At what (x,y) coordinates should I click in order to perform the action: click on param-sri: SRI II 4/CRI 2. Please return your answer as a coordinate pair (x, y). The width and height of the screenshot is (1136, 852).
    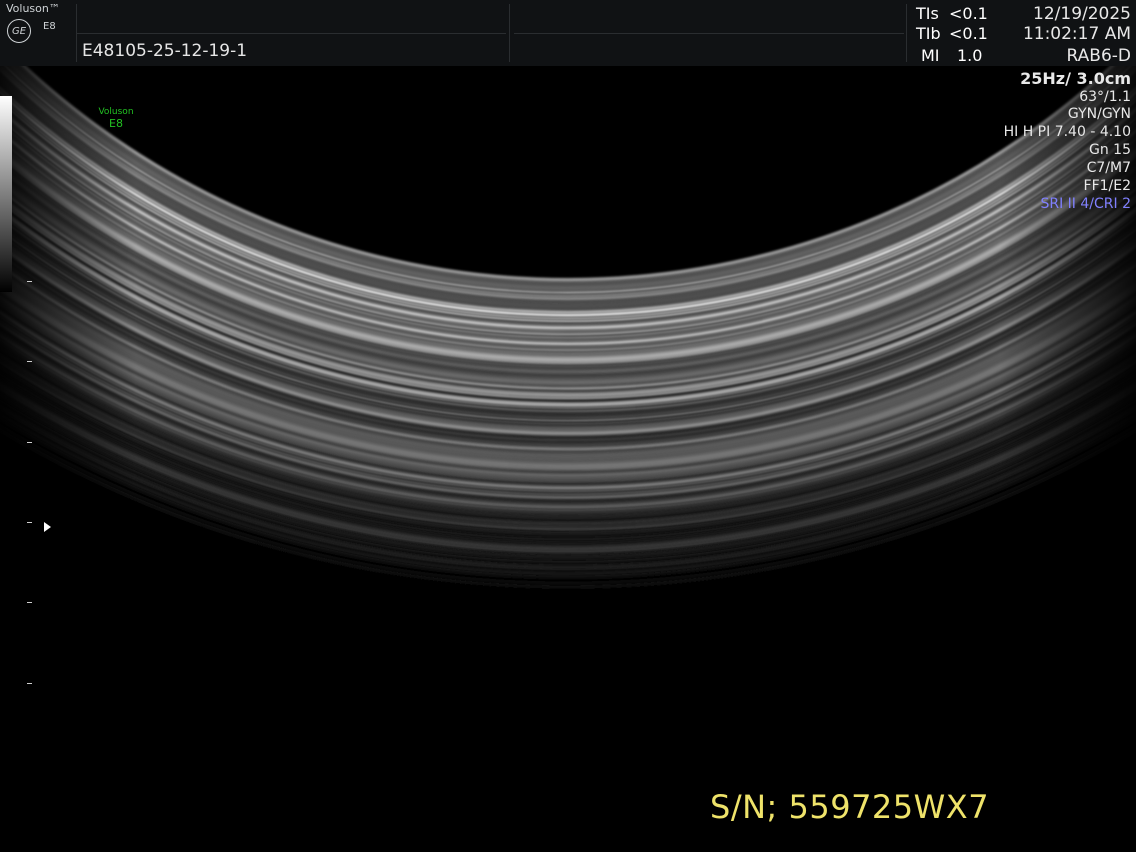
    Looking at the image, I should click on (1085, 204).